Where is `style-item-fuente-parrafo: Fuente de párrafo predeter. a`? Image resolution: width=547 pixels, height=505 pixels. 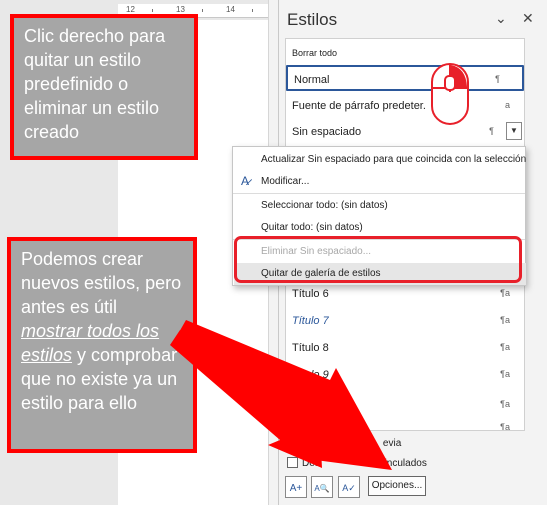 style-item-fuente-parrafo: Fuente de párrafo predeter. a is located at coordinates (405, 106).